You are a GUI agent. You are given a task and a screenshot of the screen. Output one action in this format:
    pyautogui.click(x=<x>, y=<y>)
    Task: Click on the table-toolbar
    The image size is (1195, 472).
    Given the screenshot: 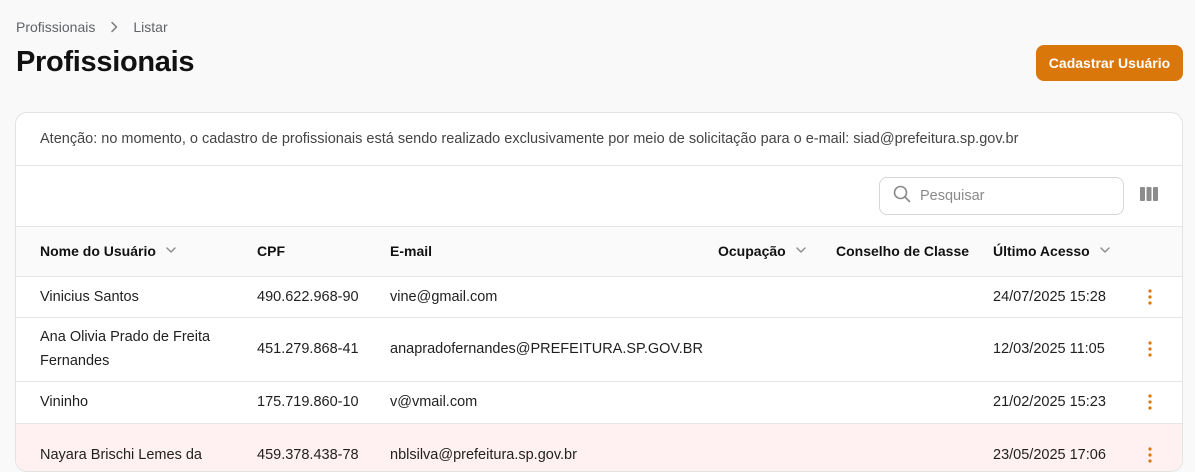 What is the action you would take?
    pyautogui.click(x=599, y=196)
    